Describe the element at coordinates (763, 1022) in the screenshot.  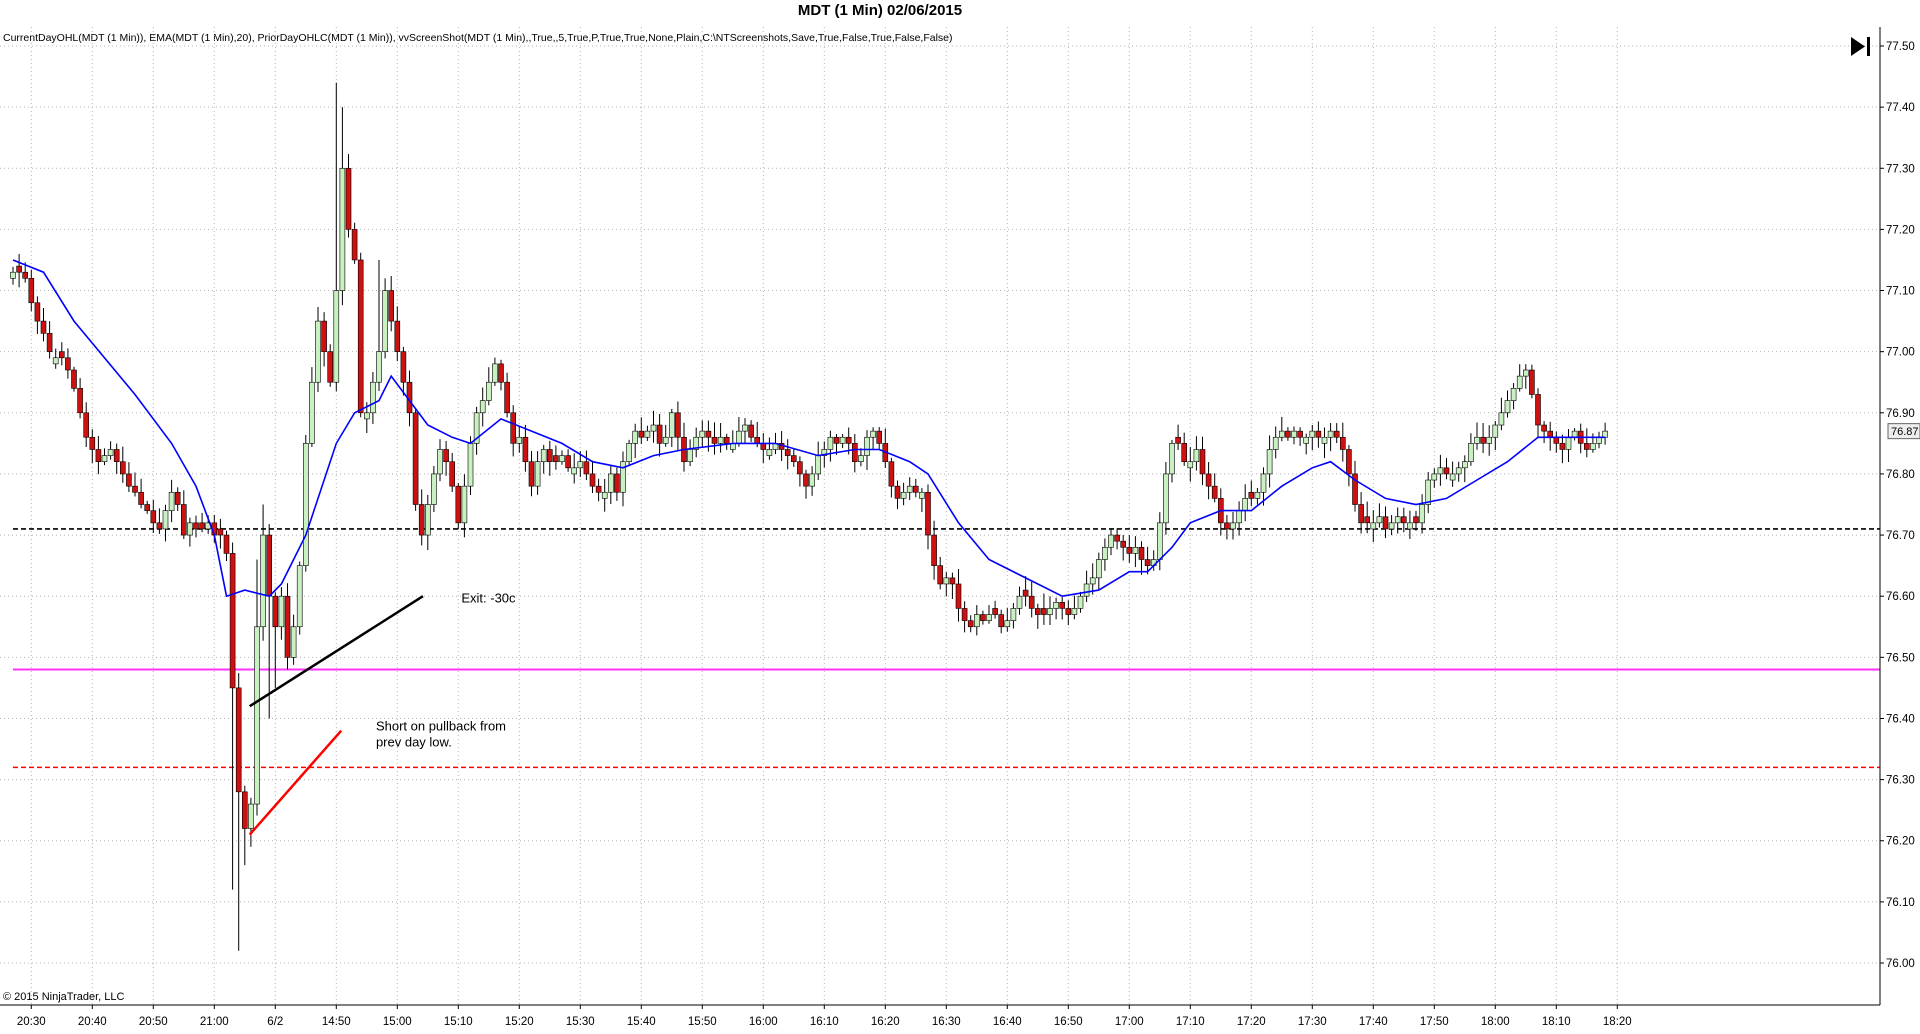
I see `x-tick-label: 16:00` at that location.